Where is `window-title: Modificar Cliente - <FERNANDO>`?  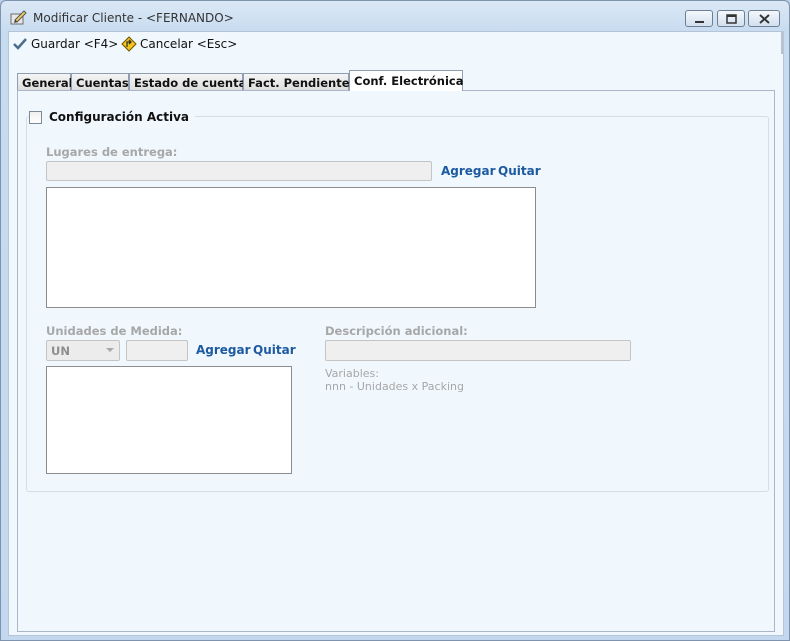 window-title: Modificar Cliente - <FERNANDO> is located at coordinates (133, 18).